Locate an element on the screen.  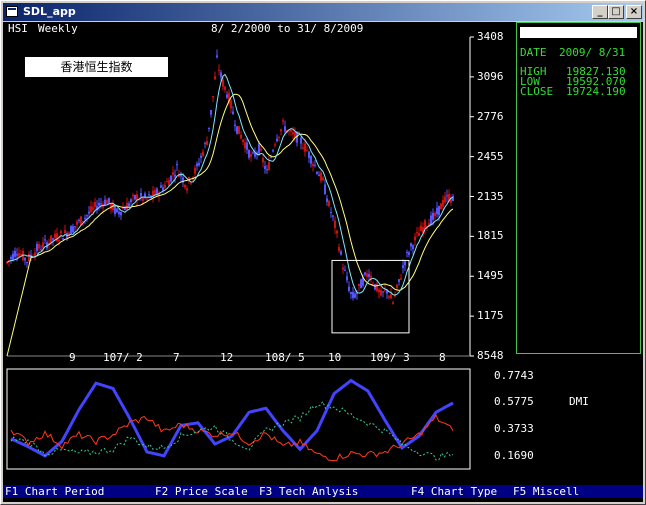
time-tick-label: 12 is located at coordinates (227, 357).